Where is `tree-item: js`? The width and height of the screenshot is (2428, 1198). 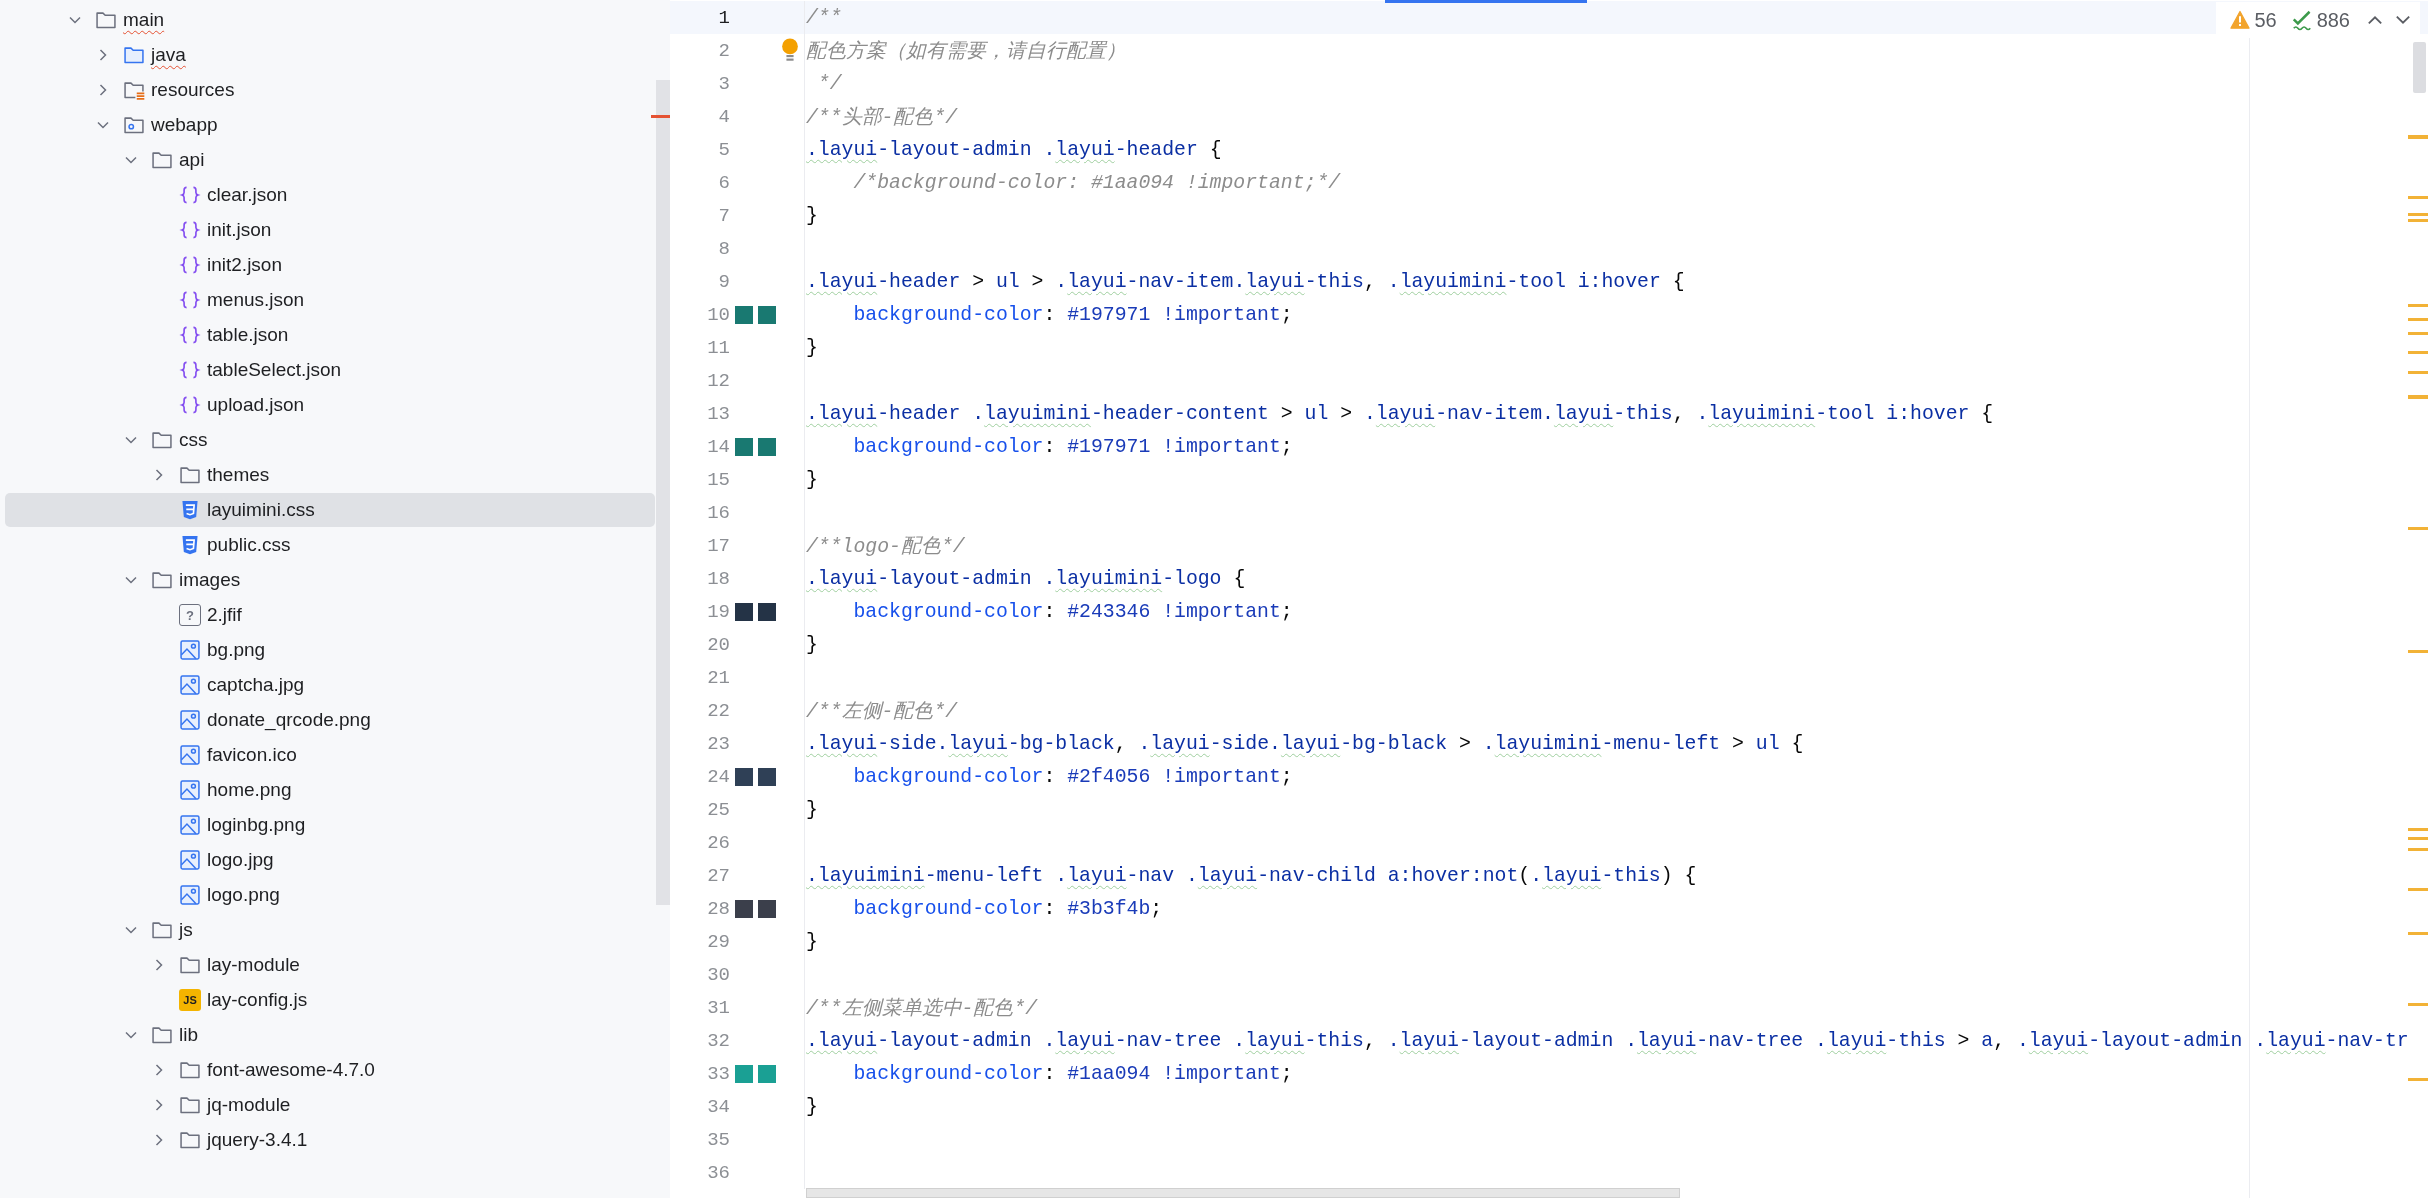 tree-item: js is located at coordinates (330, 930).